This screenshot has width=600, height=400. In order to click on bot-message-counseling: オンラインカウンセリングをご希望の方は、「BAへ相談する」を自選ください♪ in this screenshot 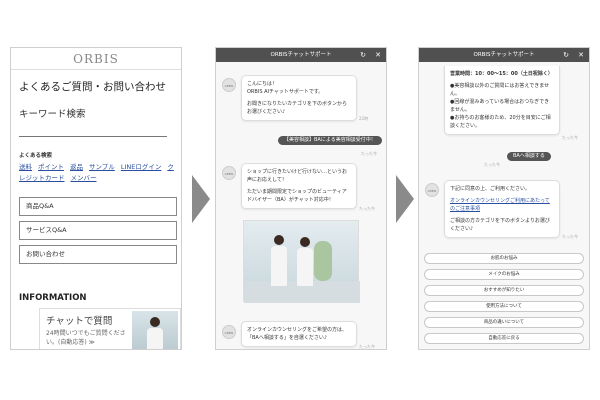, I will do `click(299, 334)`.